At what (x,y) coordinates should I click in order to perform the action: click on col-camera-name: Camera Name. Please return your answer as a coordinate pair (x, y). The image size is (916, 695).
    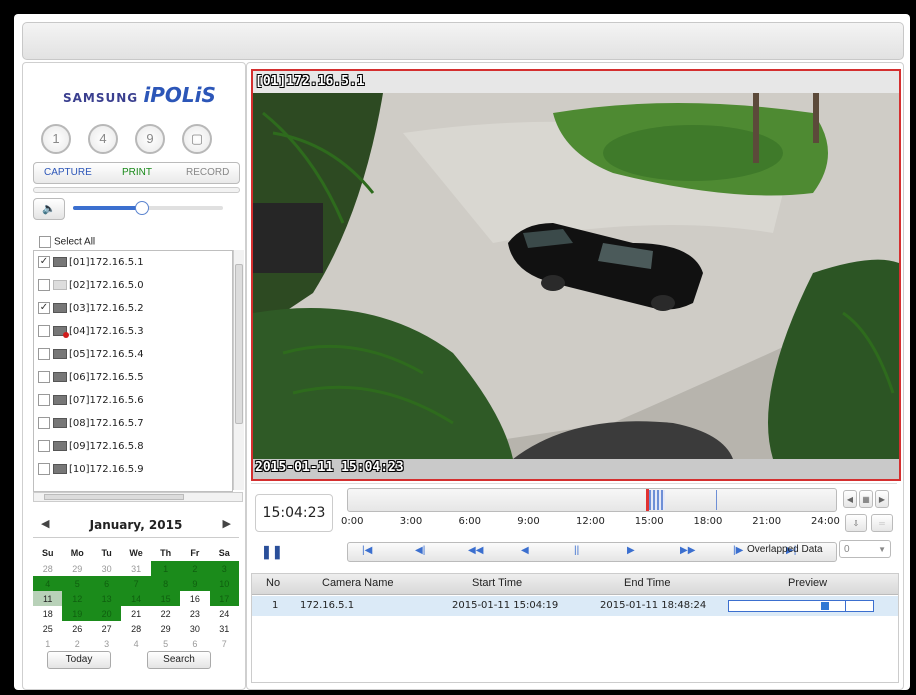
    Looking at the image, I should click on (358, 583).